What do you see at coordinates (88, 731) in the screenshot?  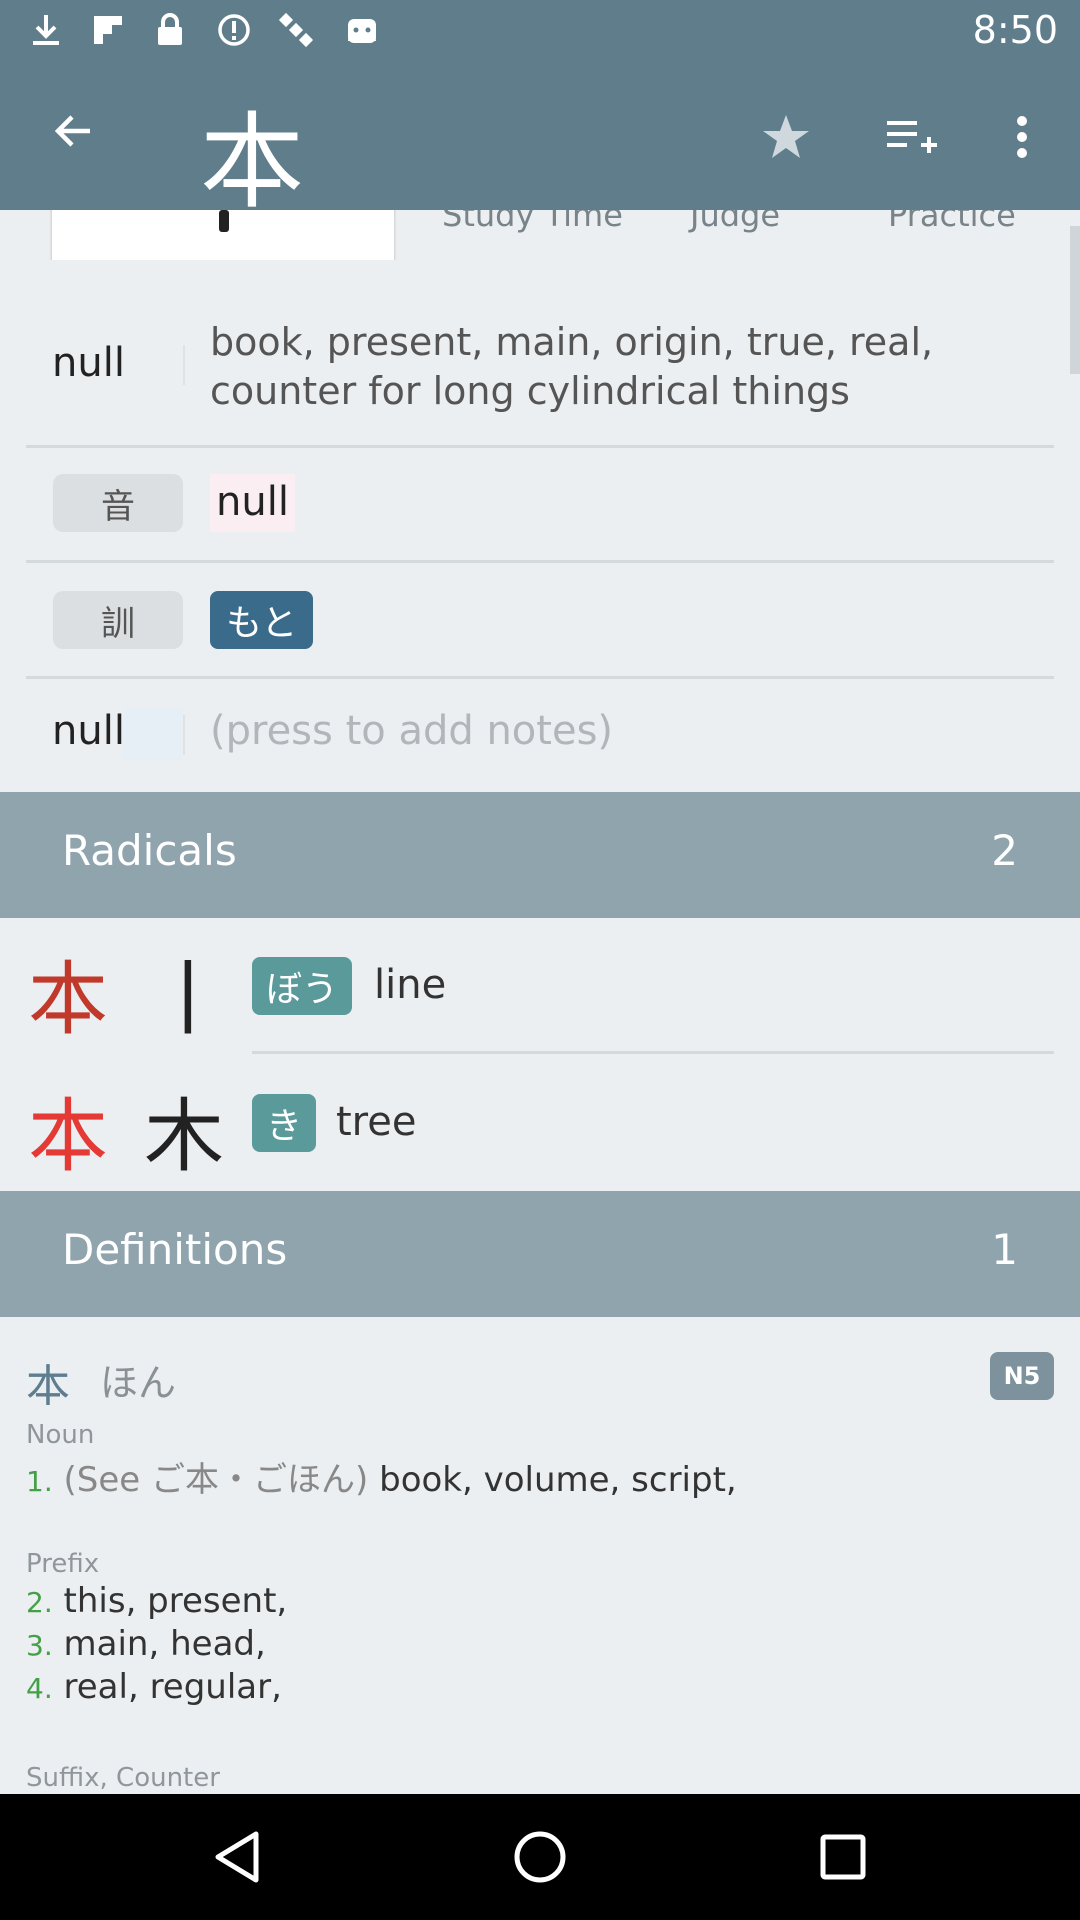 I see `notes-label: null` at bounding box center [88, 731].